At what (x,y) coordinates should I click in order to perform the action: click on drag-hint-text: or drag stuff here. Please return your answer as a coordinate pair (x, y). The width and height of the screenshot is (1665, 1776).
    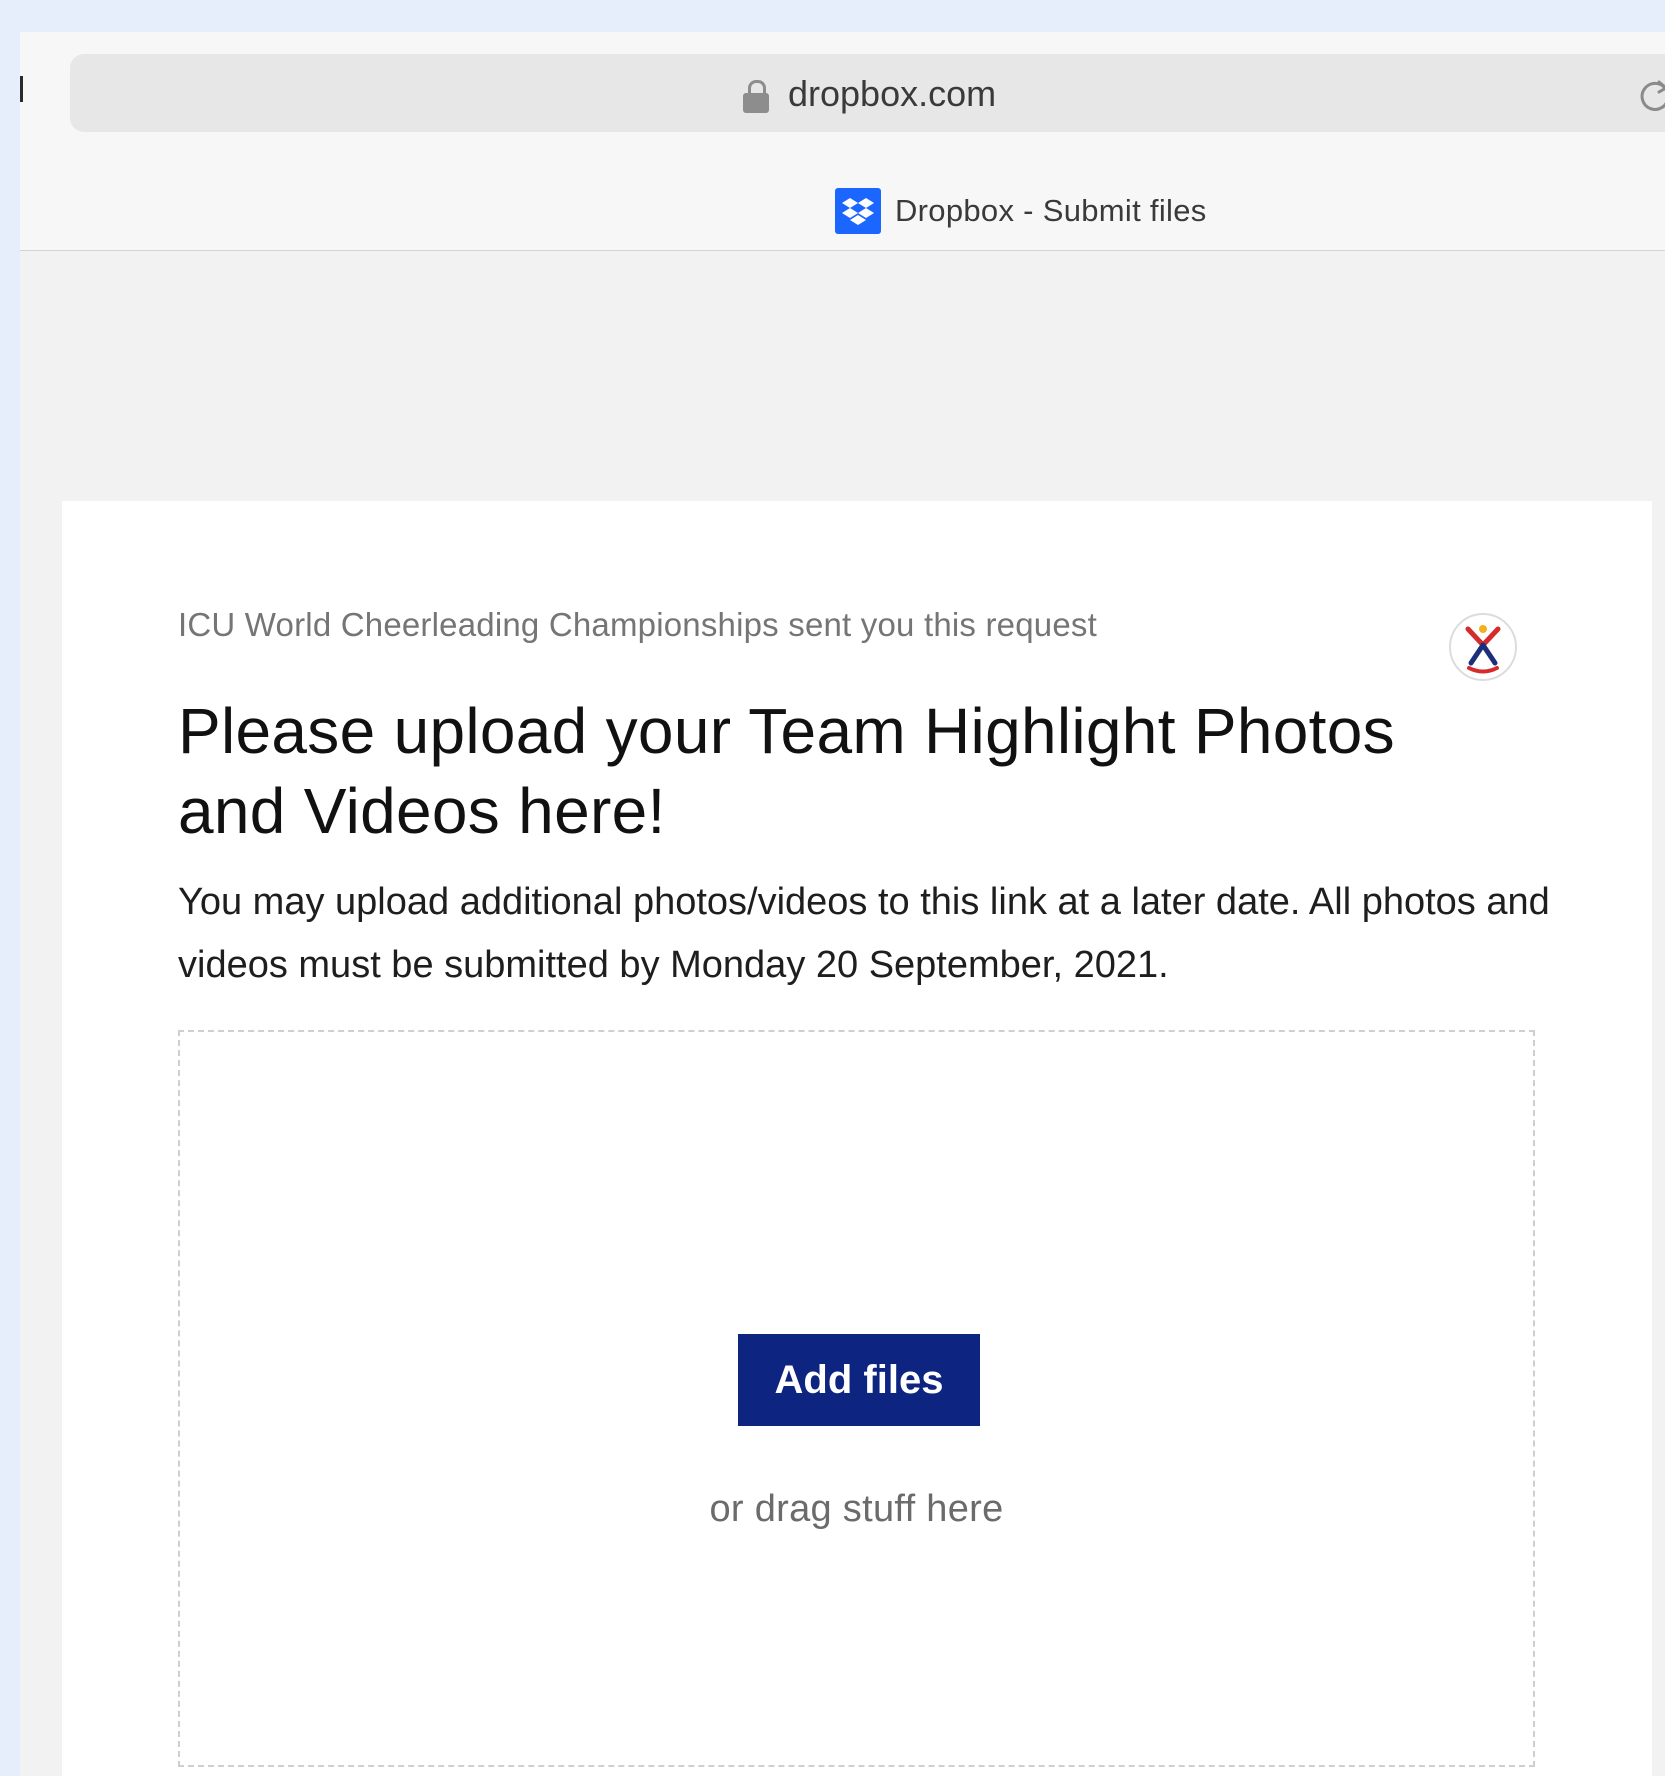
    Looking at the image, I should click on (856, 1509).